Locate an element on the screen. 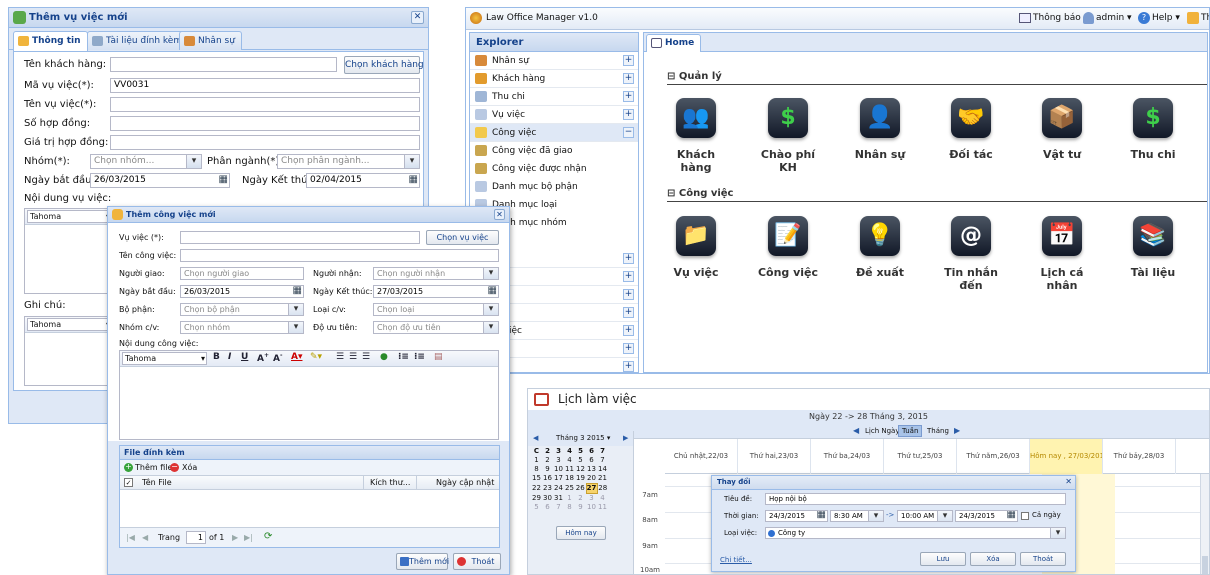  day-header: Thứ bảy,28/03 is located at coordinates (1139, 456).